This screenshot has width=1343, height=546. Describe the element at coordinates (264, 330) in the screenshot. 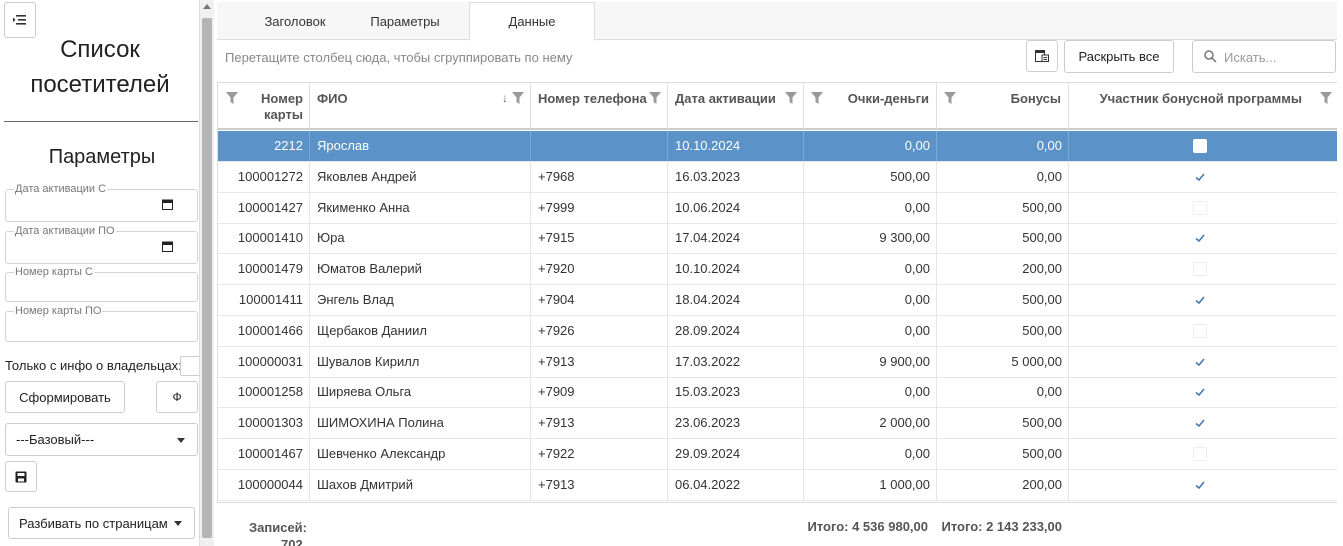

I see `cell-card: 100001466` at that location.